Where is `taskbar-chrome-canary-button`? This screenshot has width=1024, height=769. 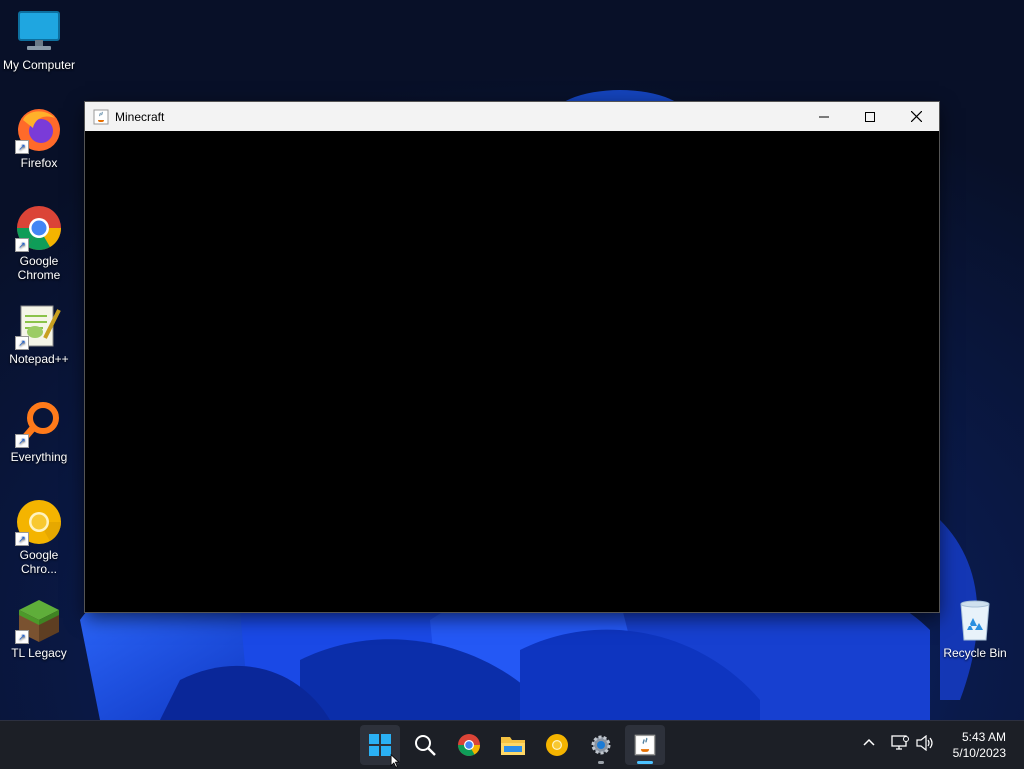 taskbar-chrome-canary-button is located at coordinates (557, 745).